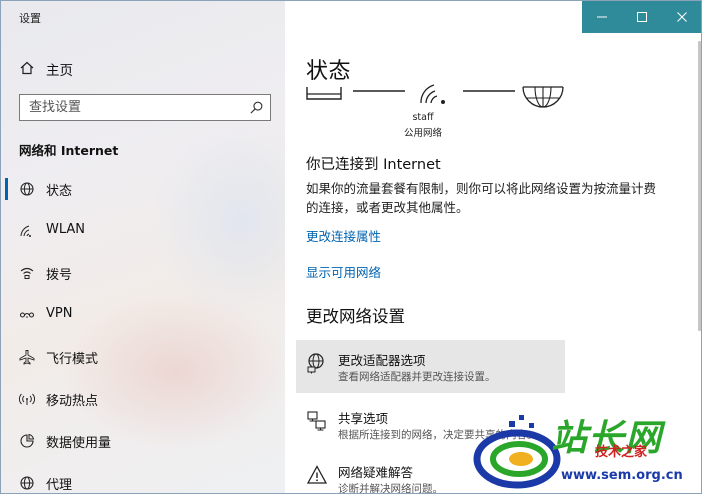 The image size is (702, 494). What do you see at coordinates (422, 133) in the screenshot?
I see `network-type: 公用网络` at bounding box center [422, 133].